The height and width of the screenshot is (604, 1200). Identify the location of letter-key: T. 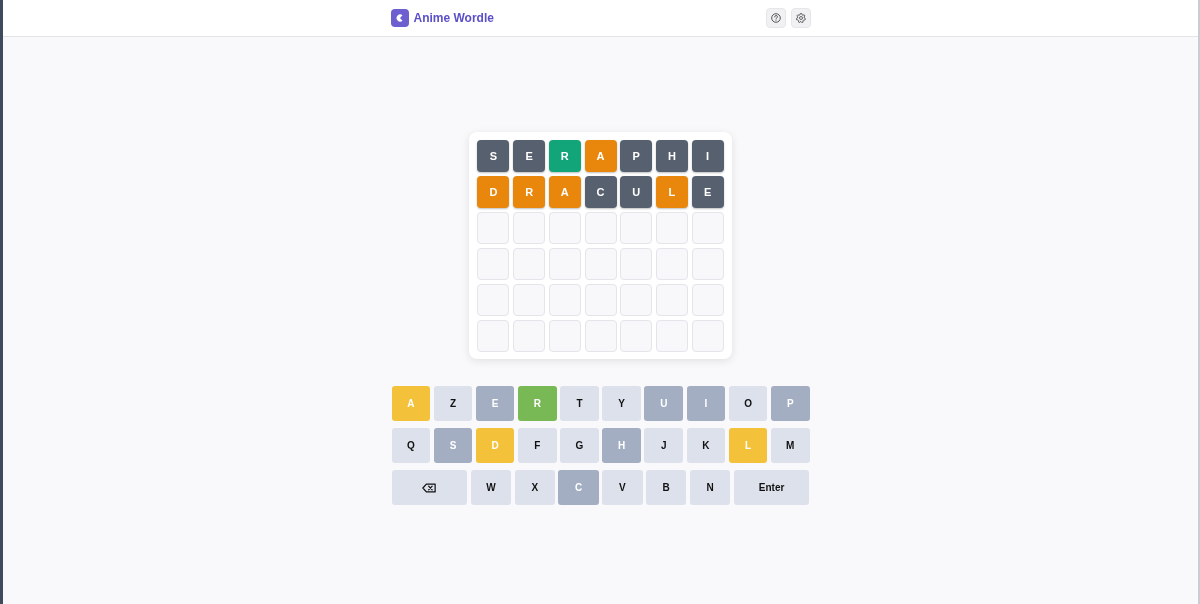
(579, 403).